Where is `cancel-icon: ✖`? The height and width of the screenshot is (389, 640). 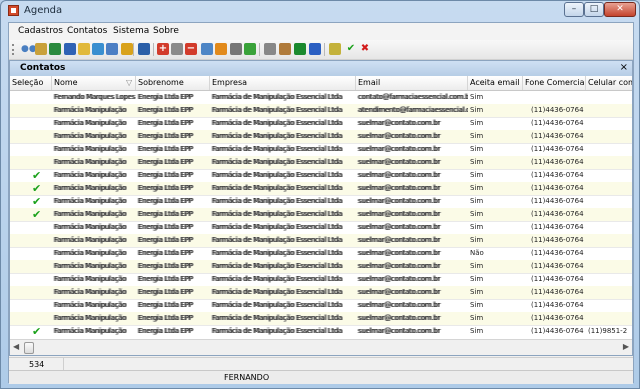
cancel-icon: ✖ is located at coordinates (365, 49).